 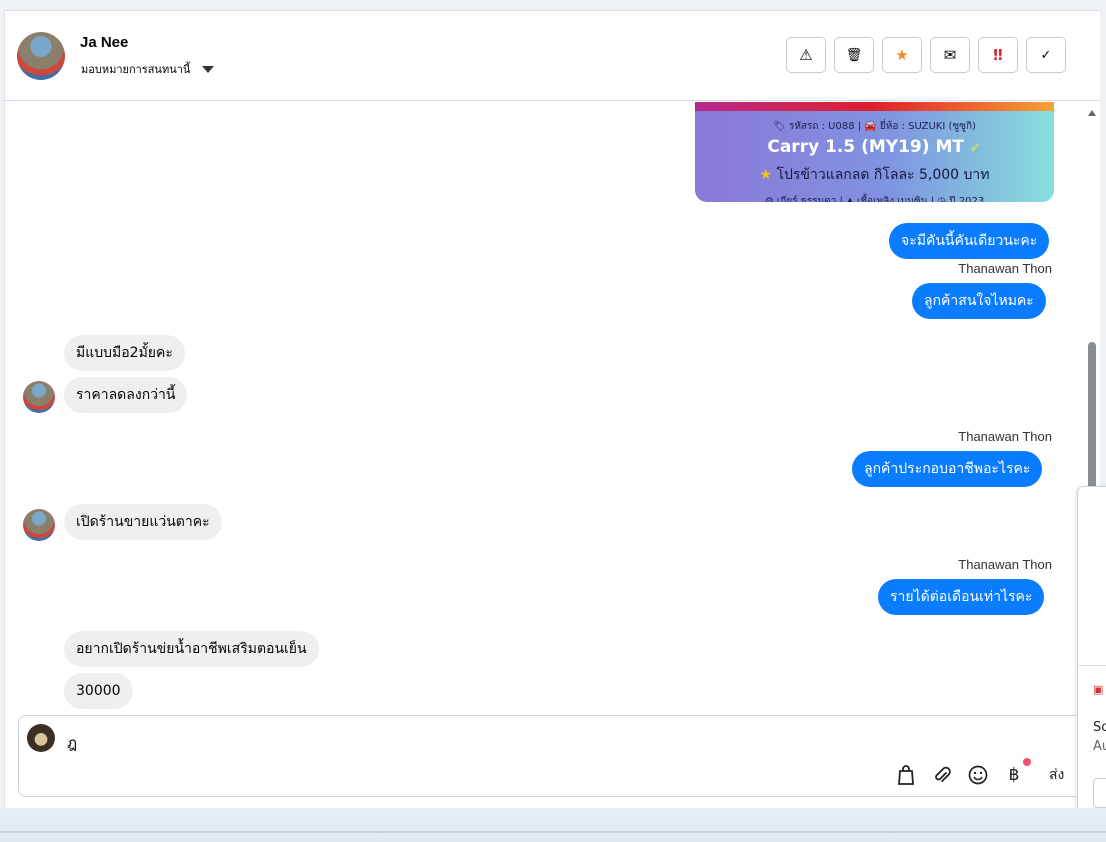 What do you see at coordinates (942, 775) in the screenshot?
I see `paperclip-icon` at bounding box center [942, 775].